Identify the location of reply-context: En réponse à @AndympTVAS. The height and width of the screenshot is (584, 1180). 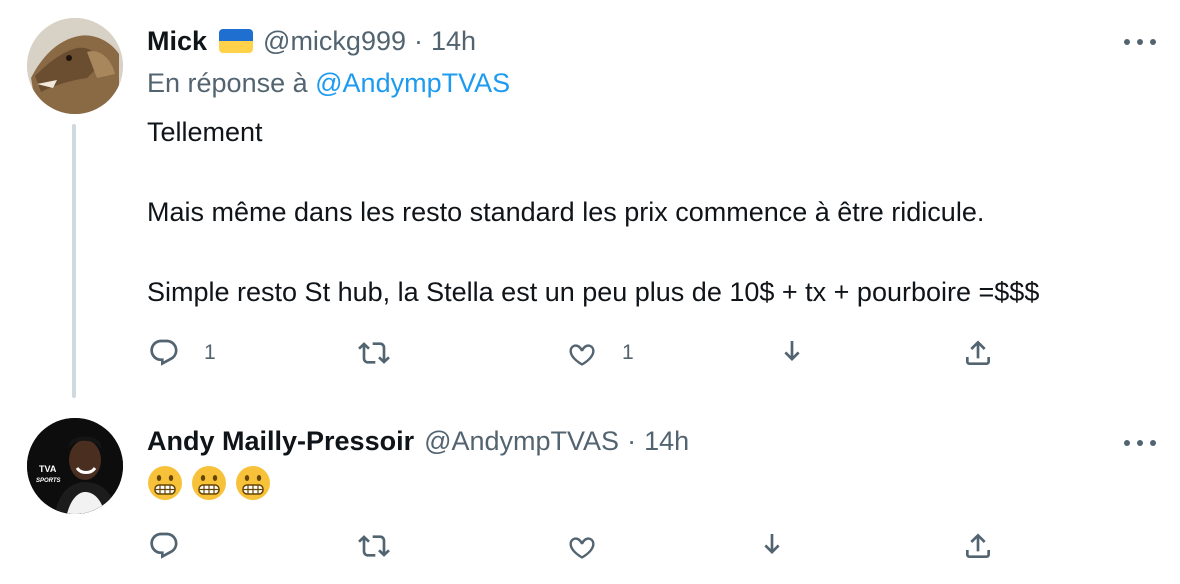
(328, 83).